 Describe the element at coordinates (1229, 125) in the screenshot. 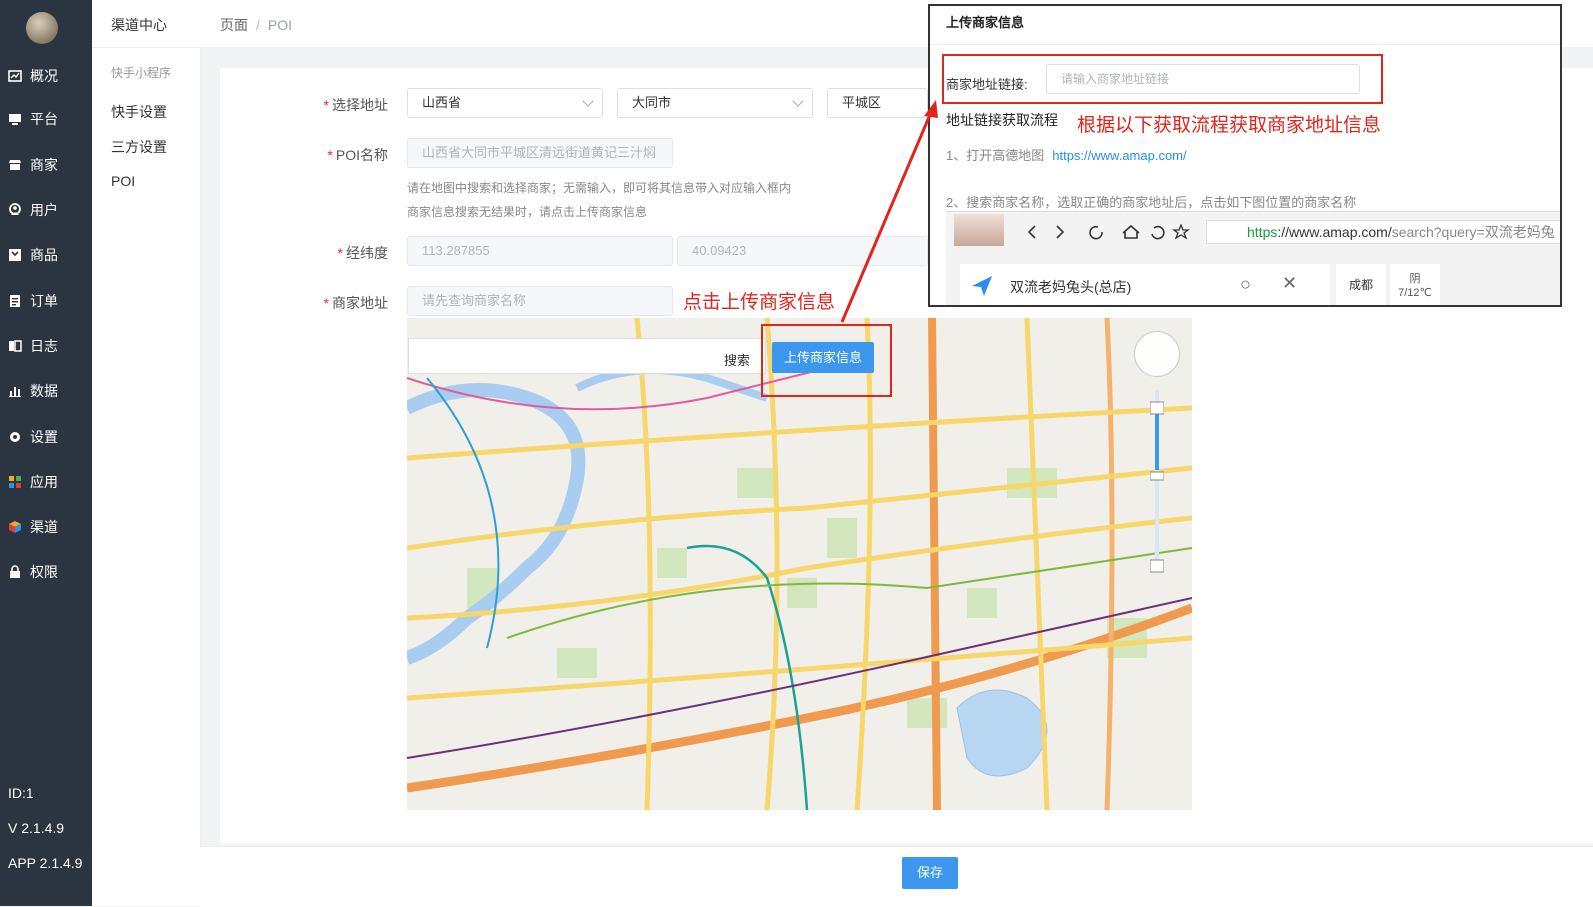

I see `annotation-flow: 根据以下获取流程获取商家地址信息` at that location.